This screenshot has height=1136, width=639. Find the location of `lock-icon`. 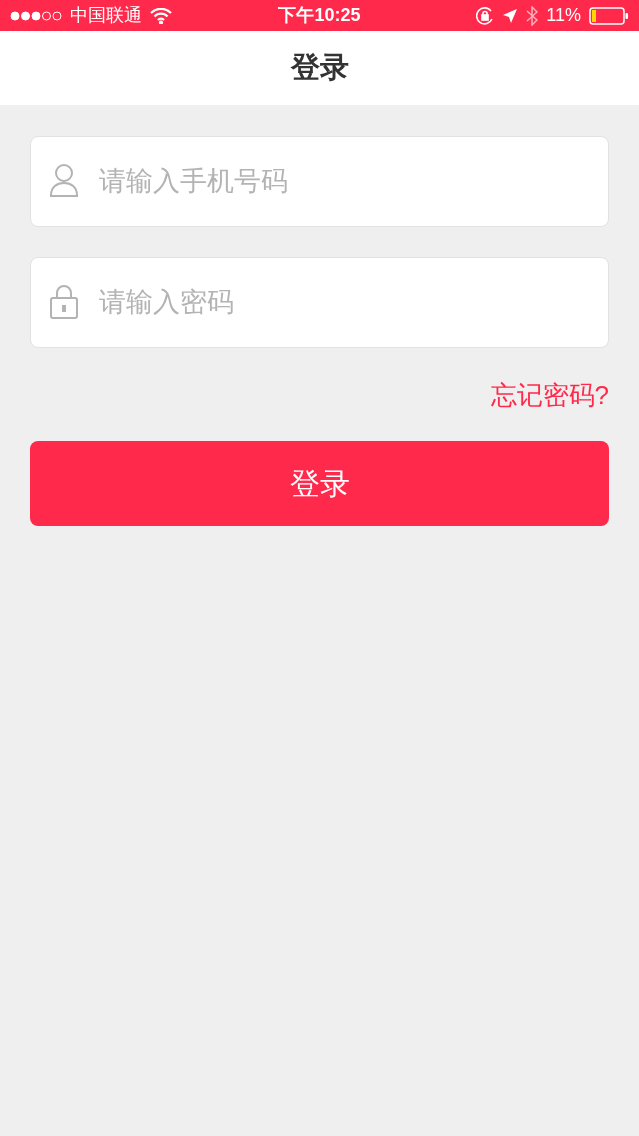

lock-icon is located at coordinates (64, 302).